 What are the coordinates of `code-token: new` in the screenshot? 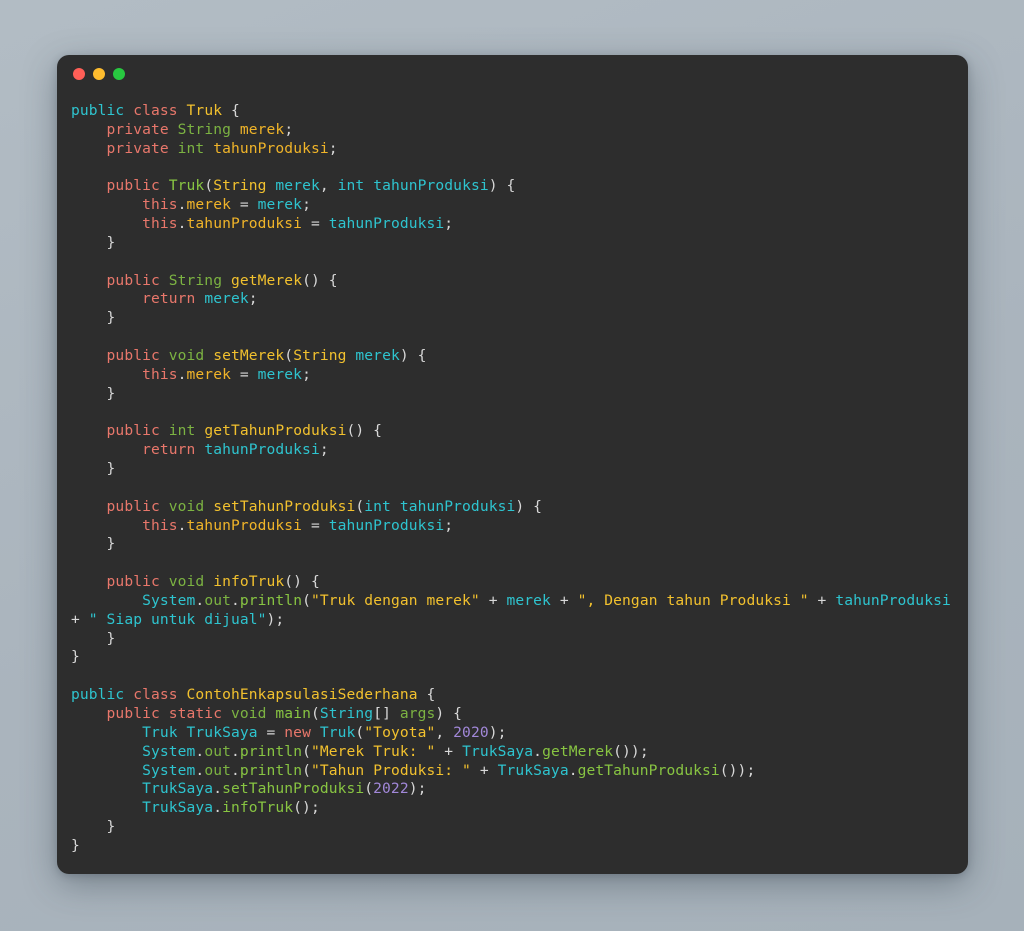 It's located at (297, 732).